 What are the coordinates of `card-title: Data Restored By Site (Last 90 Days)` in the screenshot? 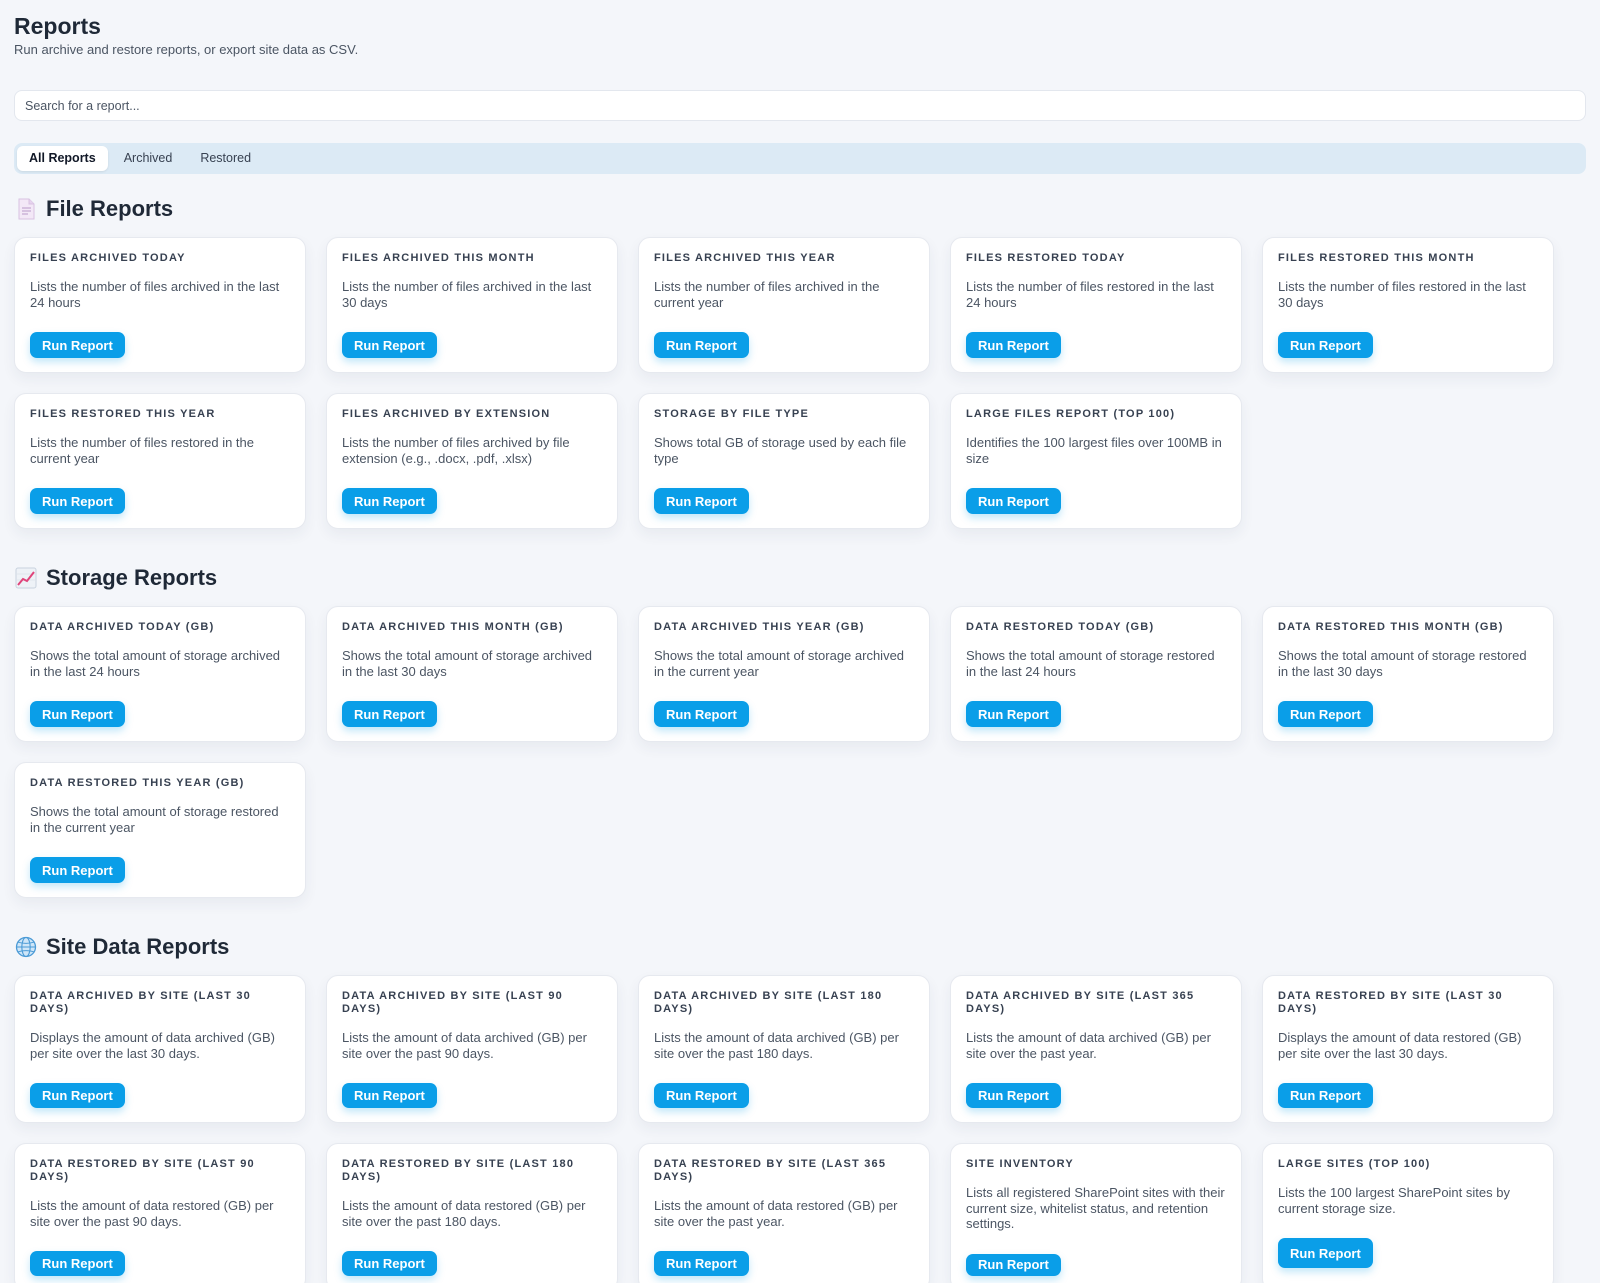 It's located at (142, 1170).